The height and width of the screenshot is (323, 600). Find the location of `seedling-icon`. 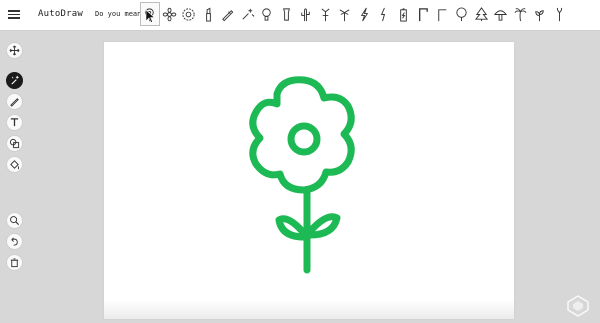

seedling-icon is located at coordinates (559, 14).